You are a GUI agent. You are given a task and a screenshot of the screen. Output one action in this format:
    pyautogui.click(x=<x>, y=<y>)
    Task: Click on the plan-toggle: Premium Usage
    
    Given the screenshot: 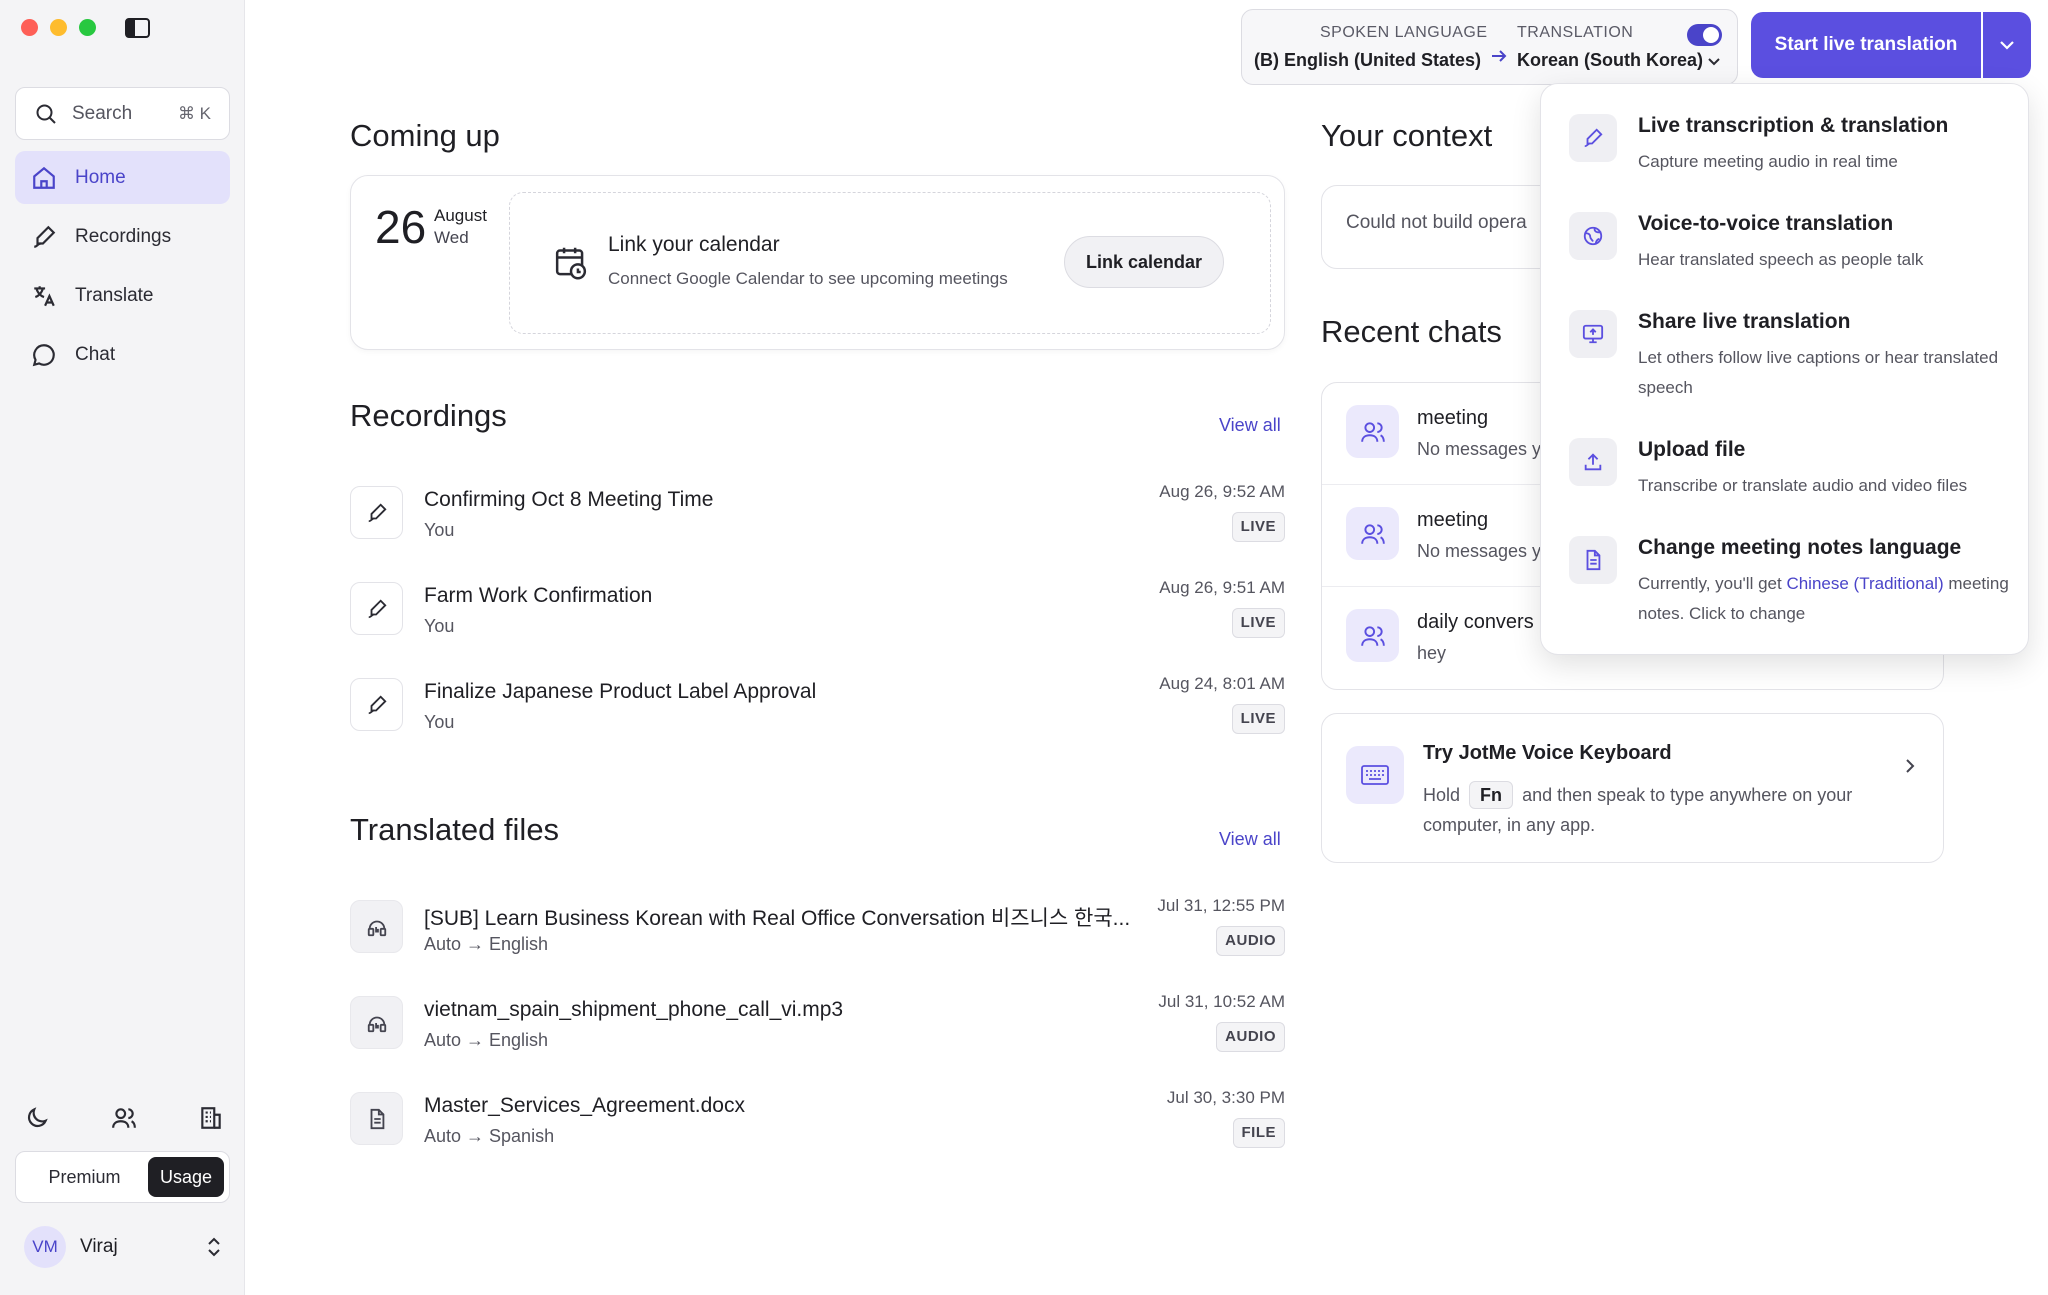 What is the action you would take?
    pyautogui.click(x=122, y=1177)
    